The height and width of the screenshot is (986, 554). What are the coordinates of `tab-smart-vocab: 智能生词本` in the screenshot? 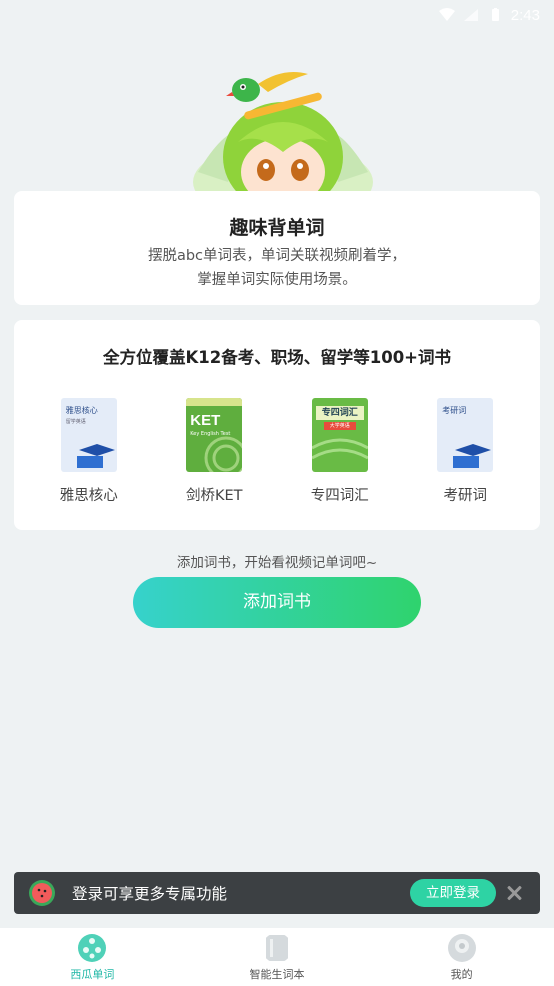 It's located at (277, 957).